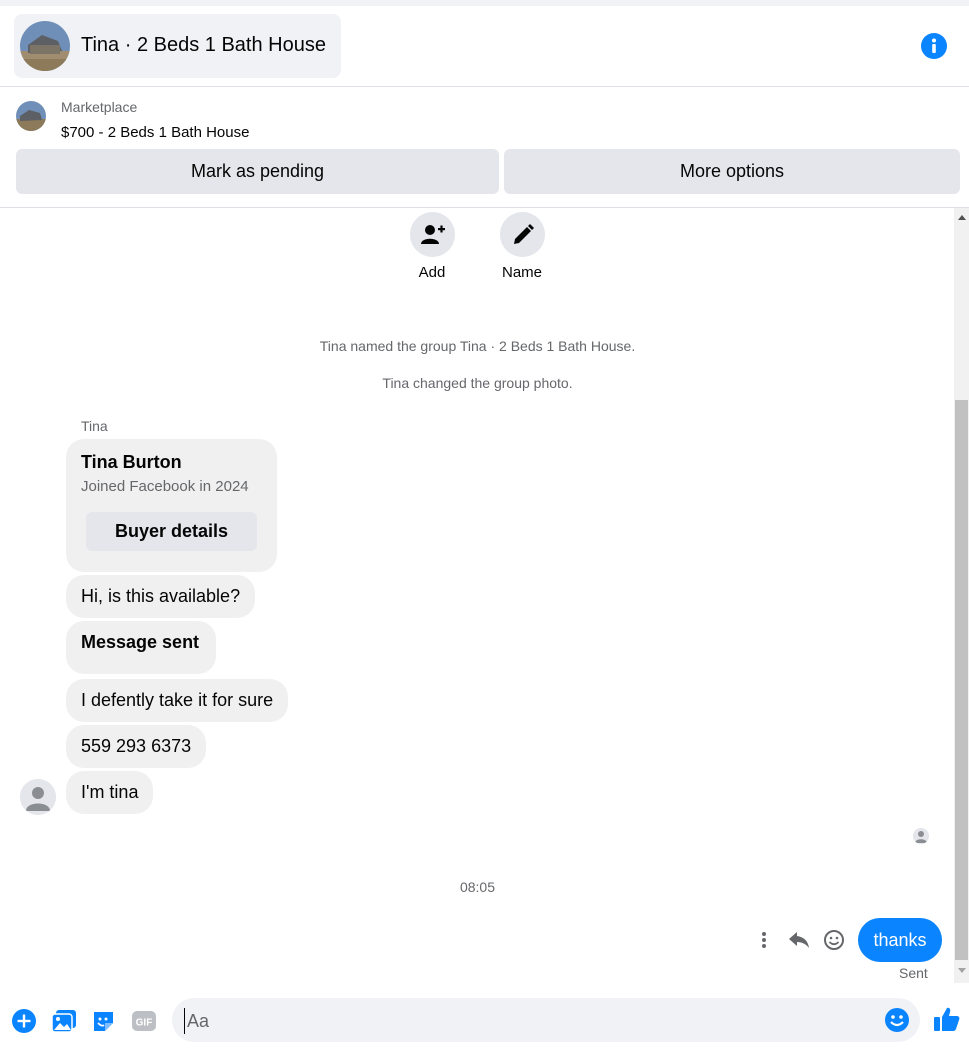 The width and height of the screenshot is (969, 1053). What do you see at coordinates (477, 383) in the screenshot?
I see `system-message: Tina changed the group photo.` at bounding box center [477, 383].